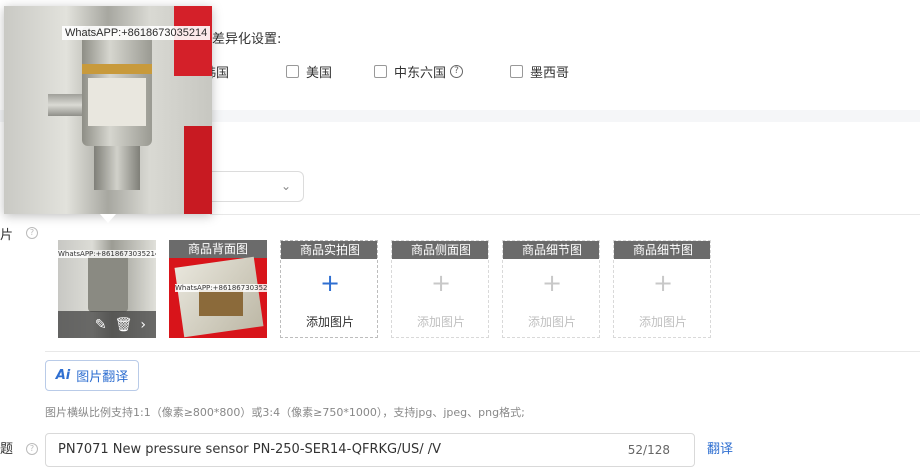  I want to click on image-translate-button: Ai 图片翻译, so click(92, 375).